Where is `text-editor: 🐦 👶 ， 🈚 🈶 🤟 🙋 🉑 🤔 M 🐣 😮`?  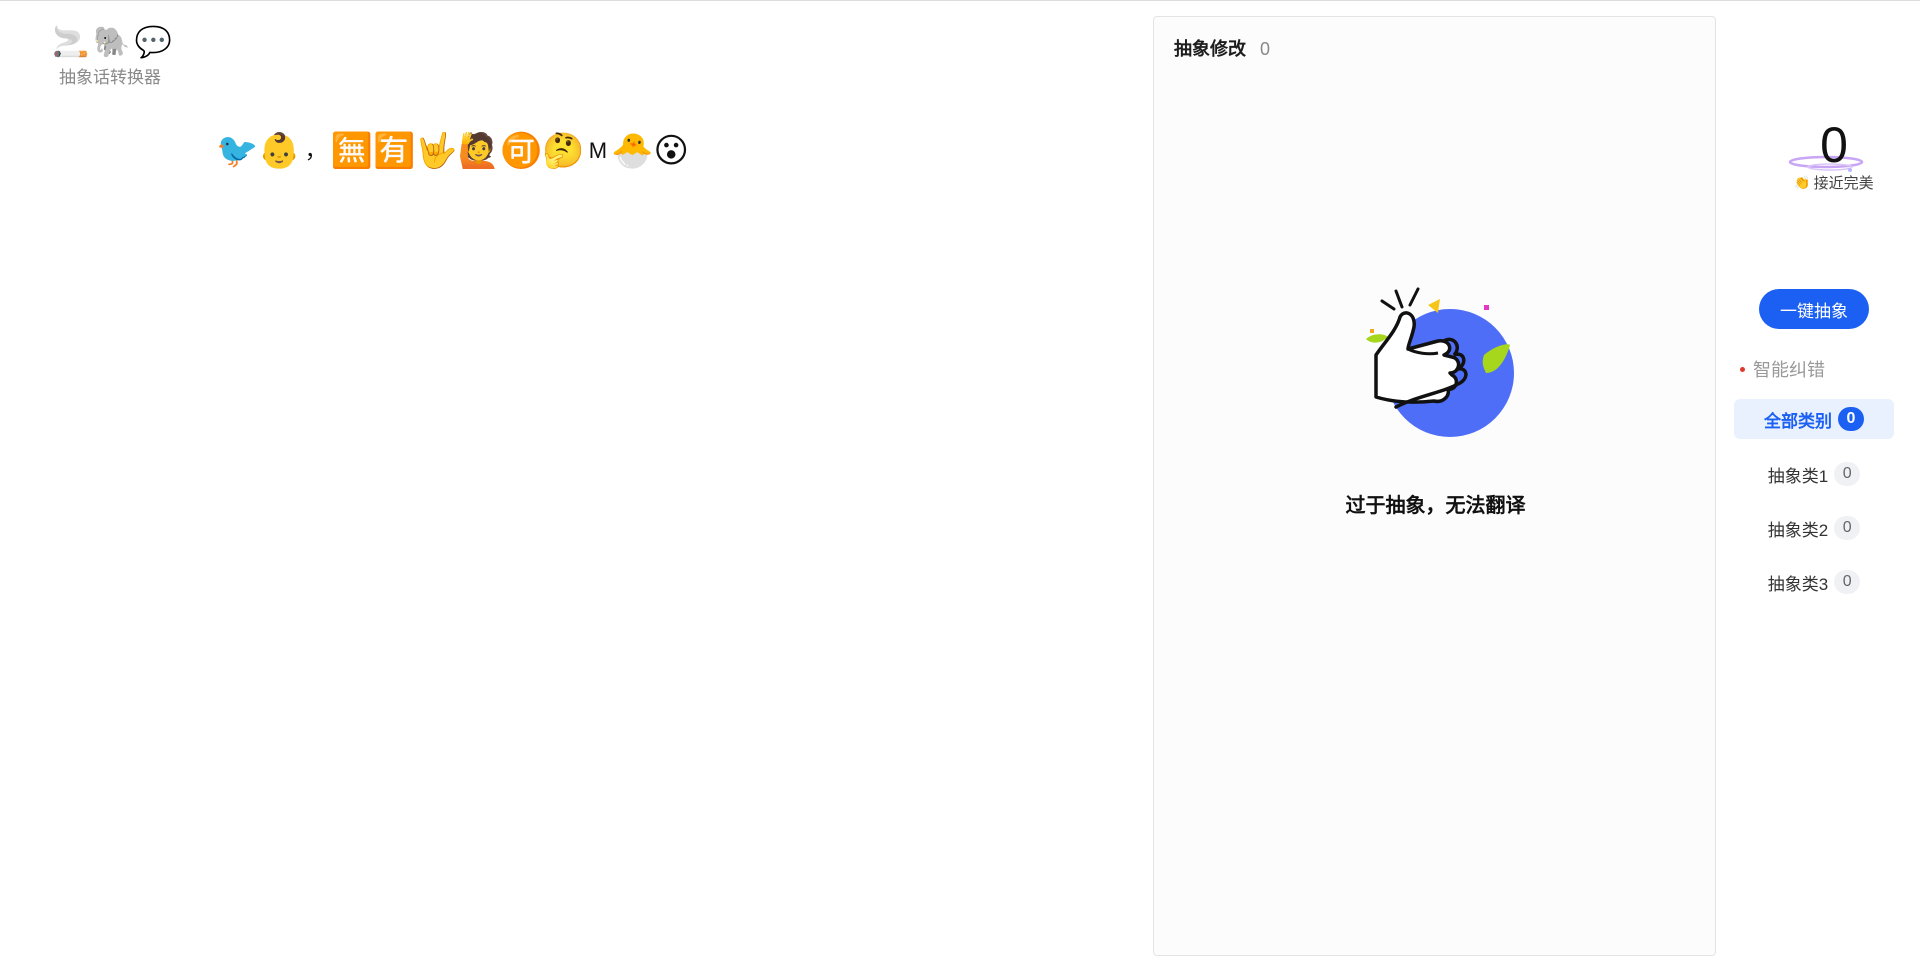
text-editor: 🐦 👶 ， 🈚 🈶 🤟 🙋 🉑 🤔 M 🐣 😮 is located at coordinates (666, 151).